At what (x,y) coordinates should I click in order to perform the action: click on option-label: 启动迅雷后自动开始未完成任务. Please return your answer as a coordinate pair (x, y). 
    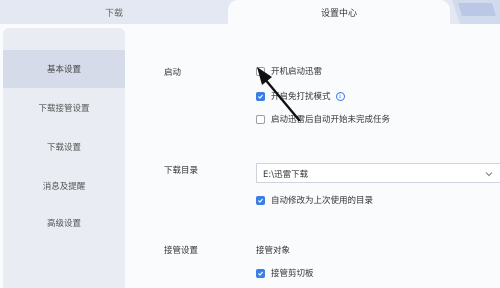
    Looking at the image, I should click on (331, 120).